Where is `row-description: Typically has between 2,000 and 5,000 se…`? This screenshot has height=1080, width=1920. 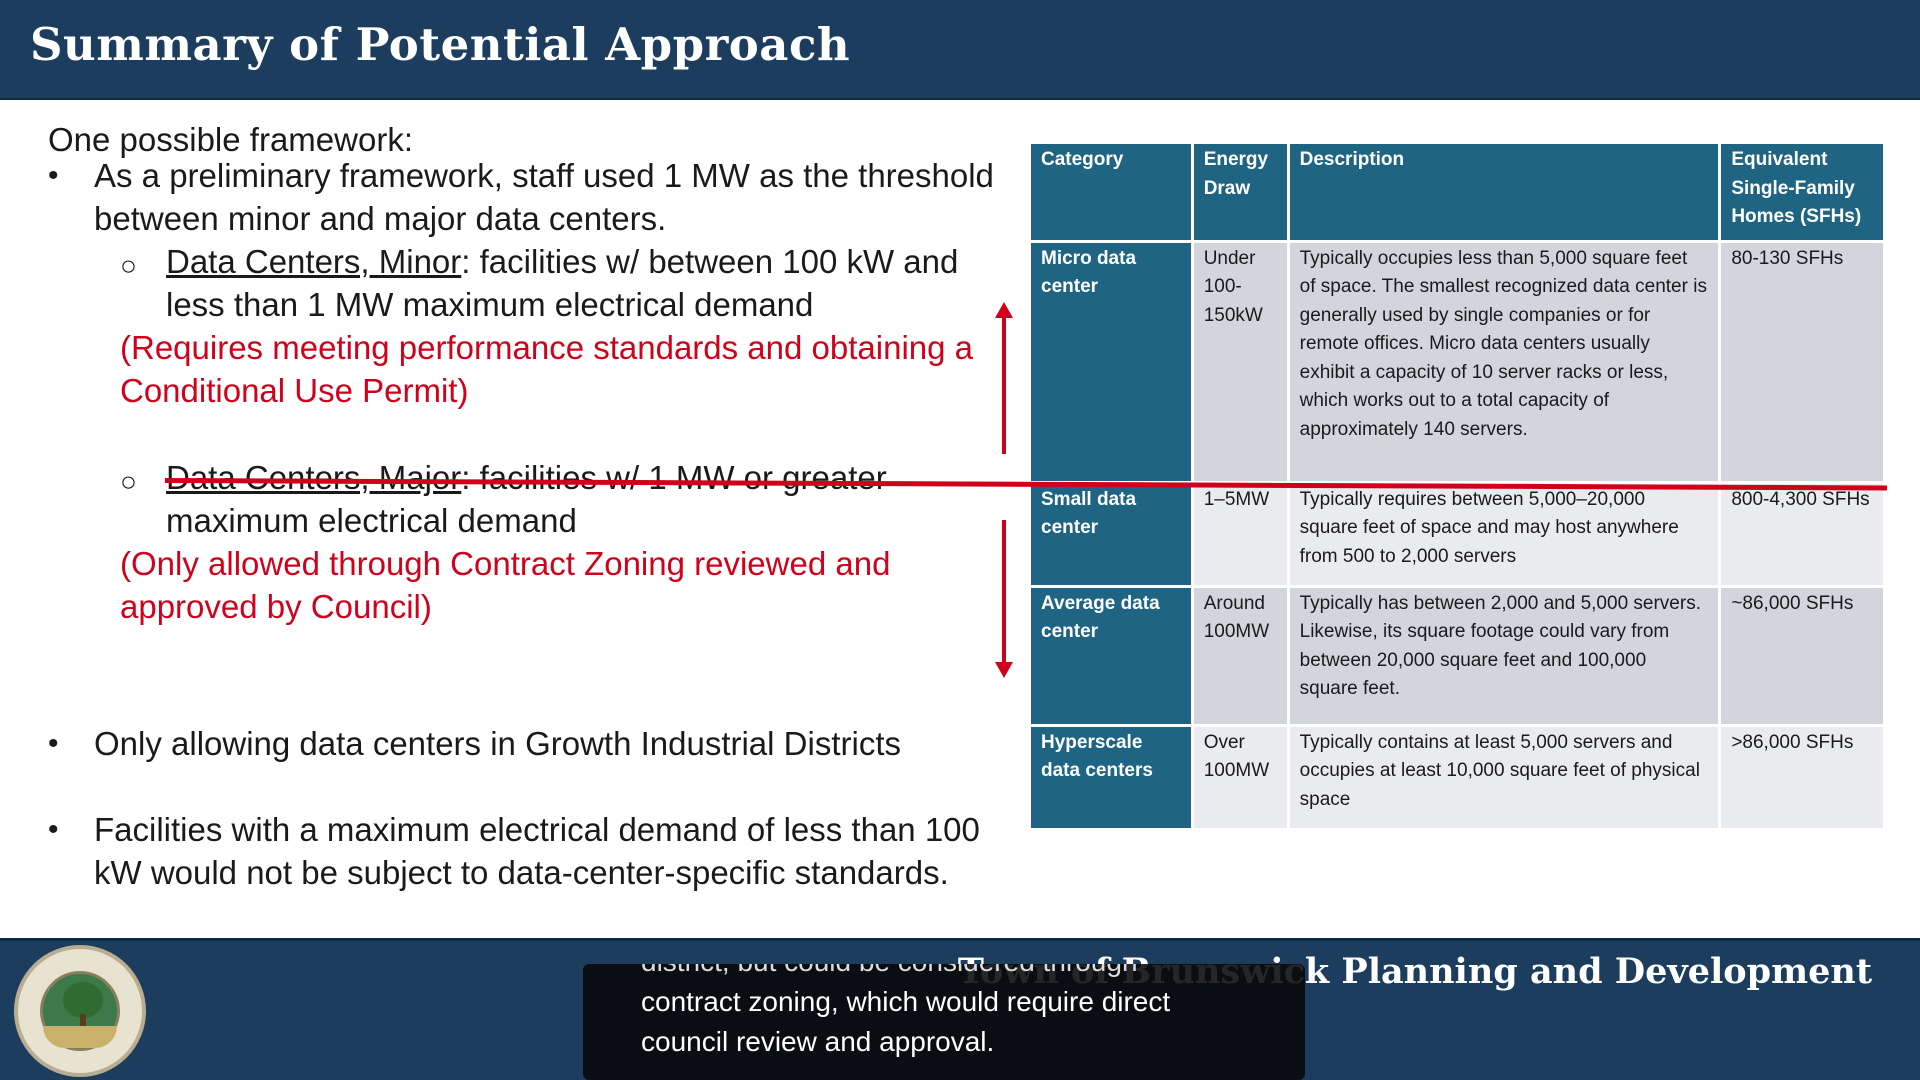 row-description: Typically has between 2,000 and 5,000 se… is located at coordinates (1504, 655).